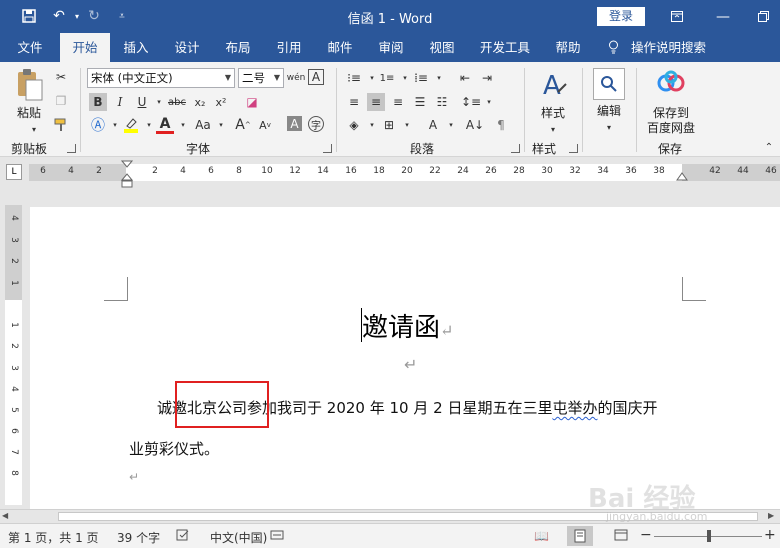 This screenshot has height=548, width=780. I want to click on character-shading-icon: A, so click(294, 123).